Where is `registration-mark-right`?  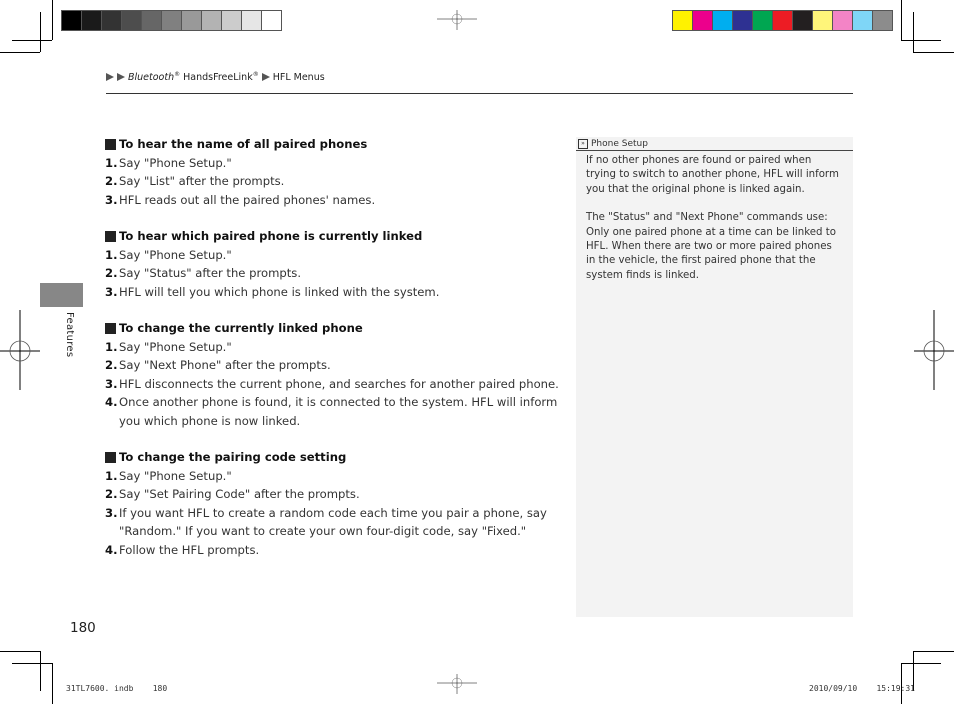
registration-mark-right is located at coordinates (934, 350).